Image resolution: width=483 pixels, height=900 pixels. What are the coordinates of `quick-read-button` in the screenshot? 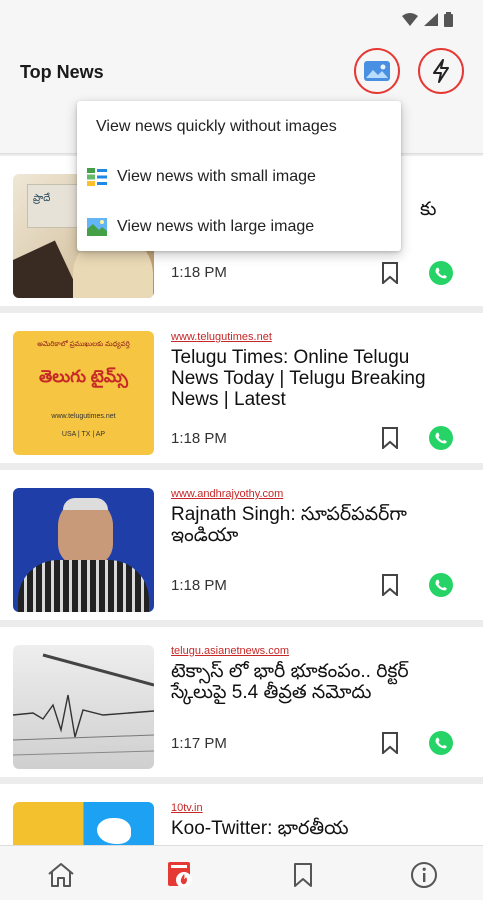 It's located at (441, 71).